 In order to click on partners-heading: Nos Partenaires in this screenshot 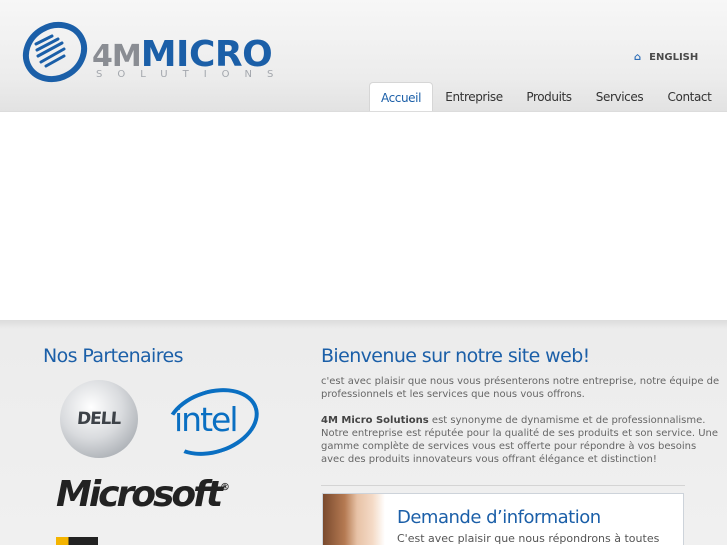, I will do `click(113, 356)`.